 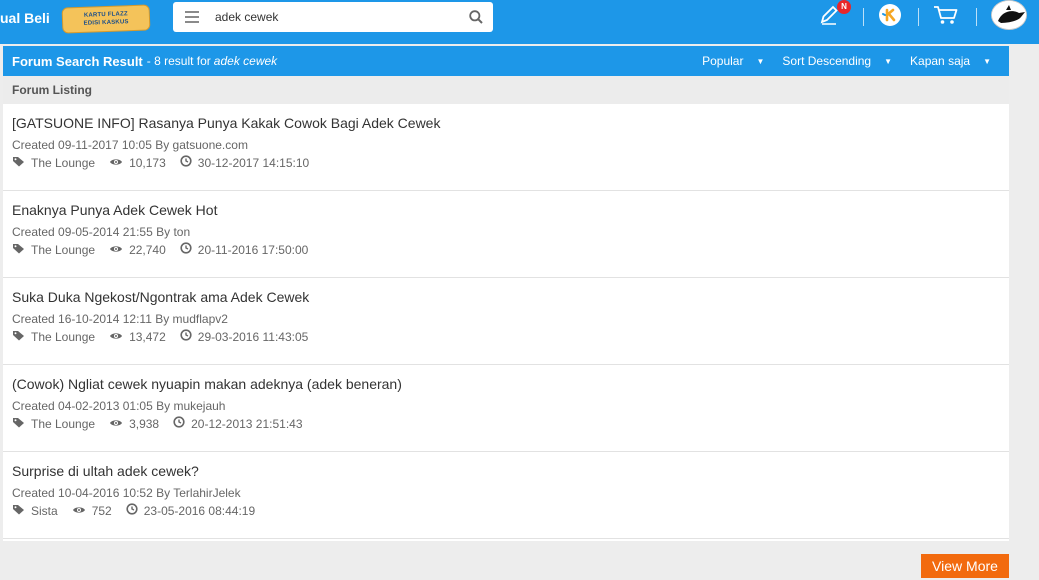 I want to click on dropdown-label: Sort Descending, so click(x=827, y=61).